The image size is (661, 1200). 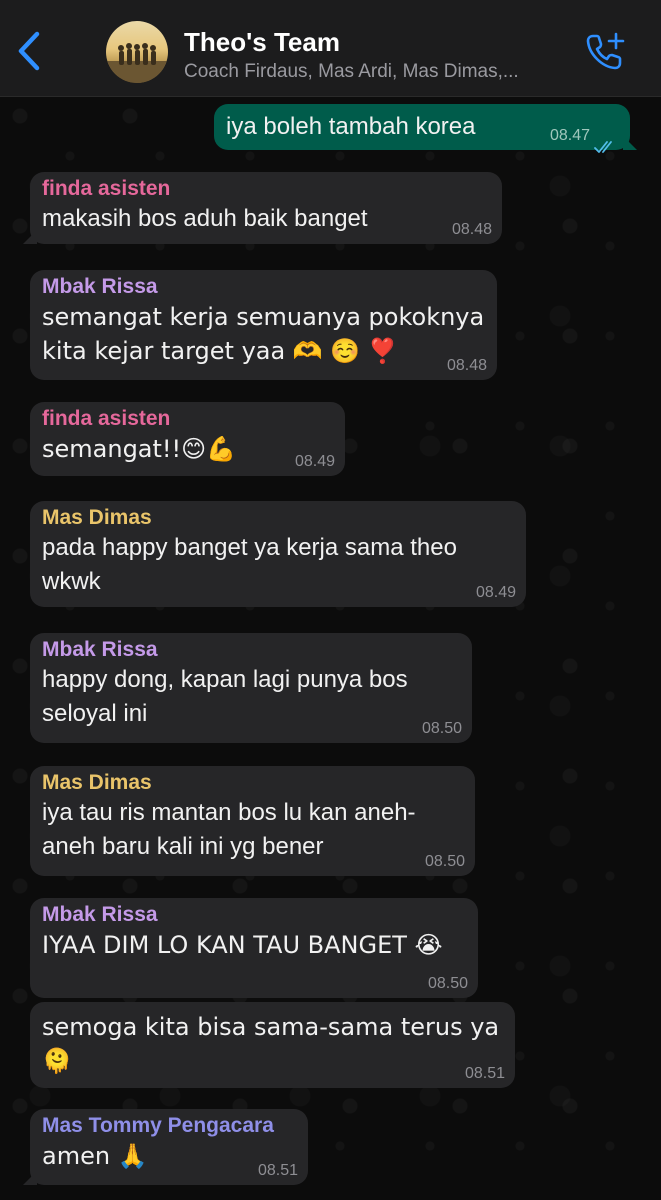 I want to click on message-bubble-outgoing: iya boleh tambah korea 08.47, so click(x=425, y=128).